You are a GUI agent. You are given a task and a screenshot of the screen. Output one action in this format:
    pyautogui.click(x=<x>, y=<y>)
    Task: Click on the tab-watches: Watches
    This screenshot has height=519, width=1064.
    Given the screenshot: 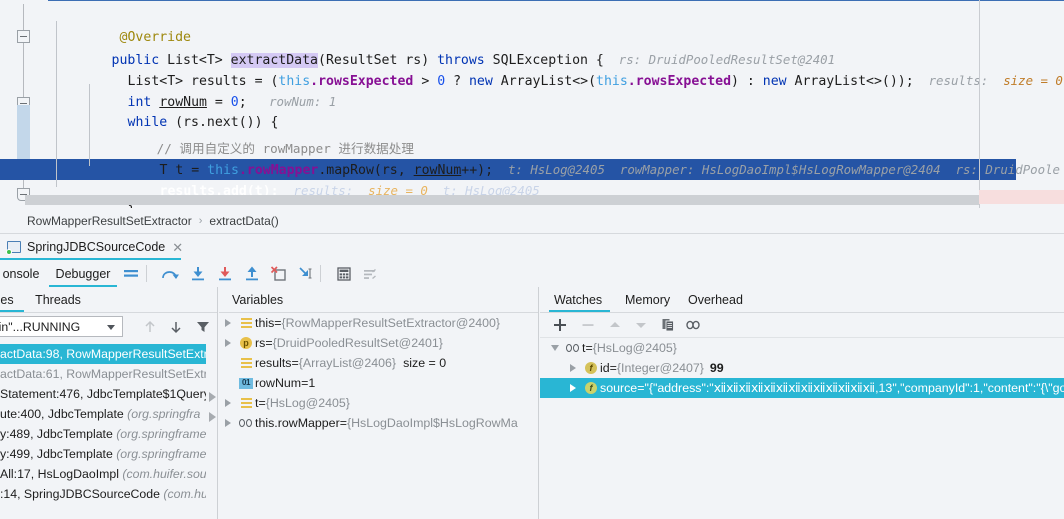 What is the action you would take?
    pyautogui.click(x=578, y=299)
    